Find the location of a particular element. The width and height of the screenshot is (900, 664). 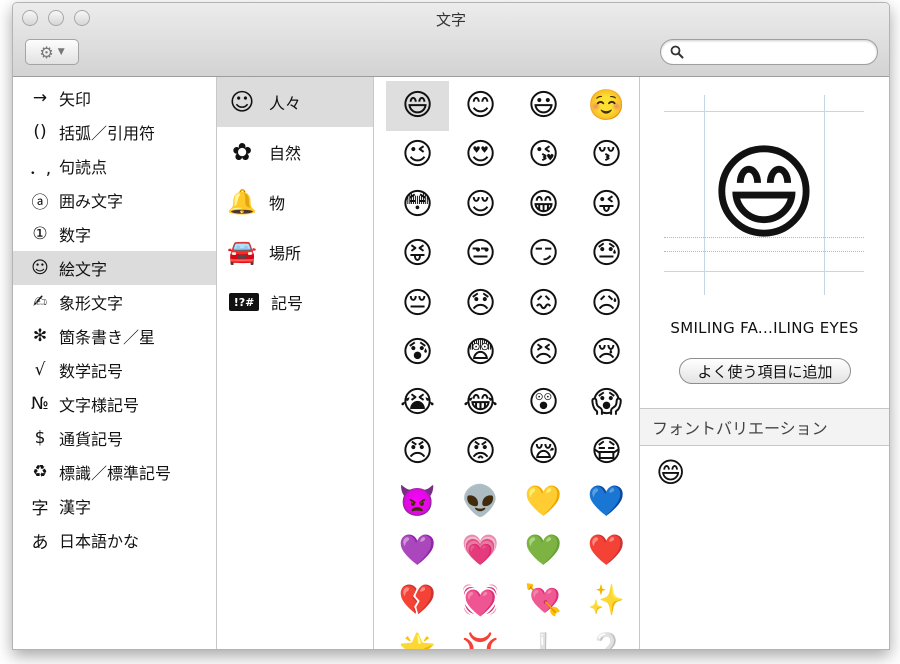

action-menu-button: ⚙ ▼ is located at coordinates (52, 52).